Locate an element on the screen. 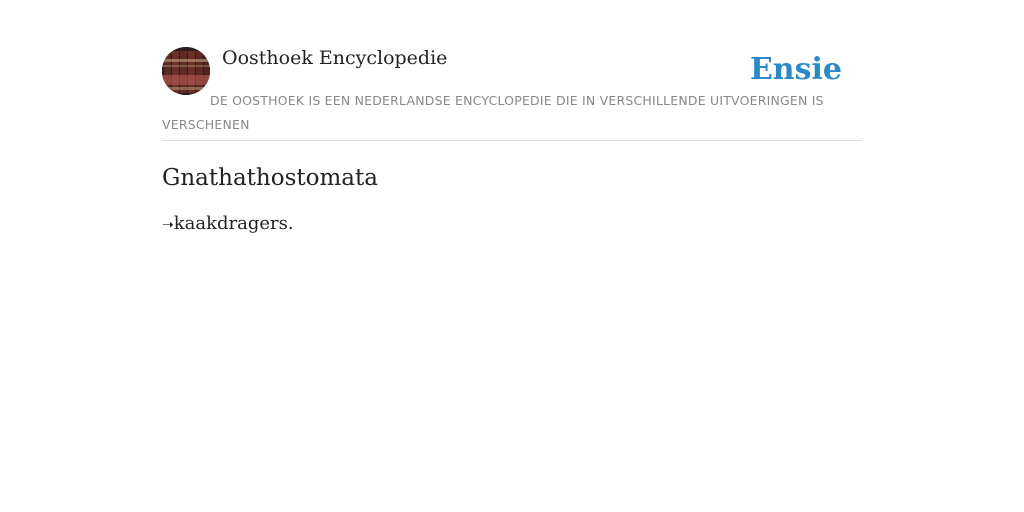 The image size is (1024, 512). entry-body: ➝kaakdragers. is located at coordinates (512, 224).